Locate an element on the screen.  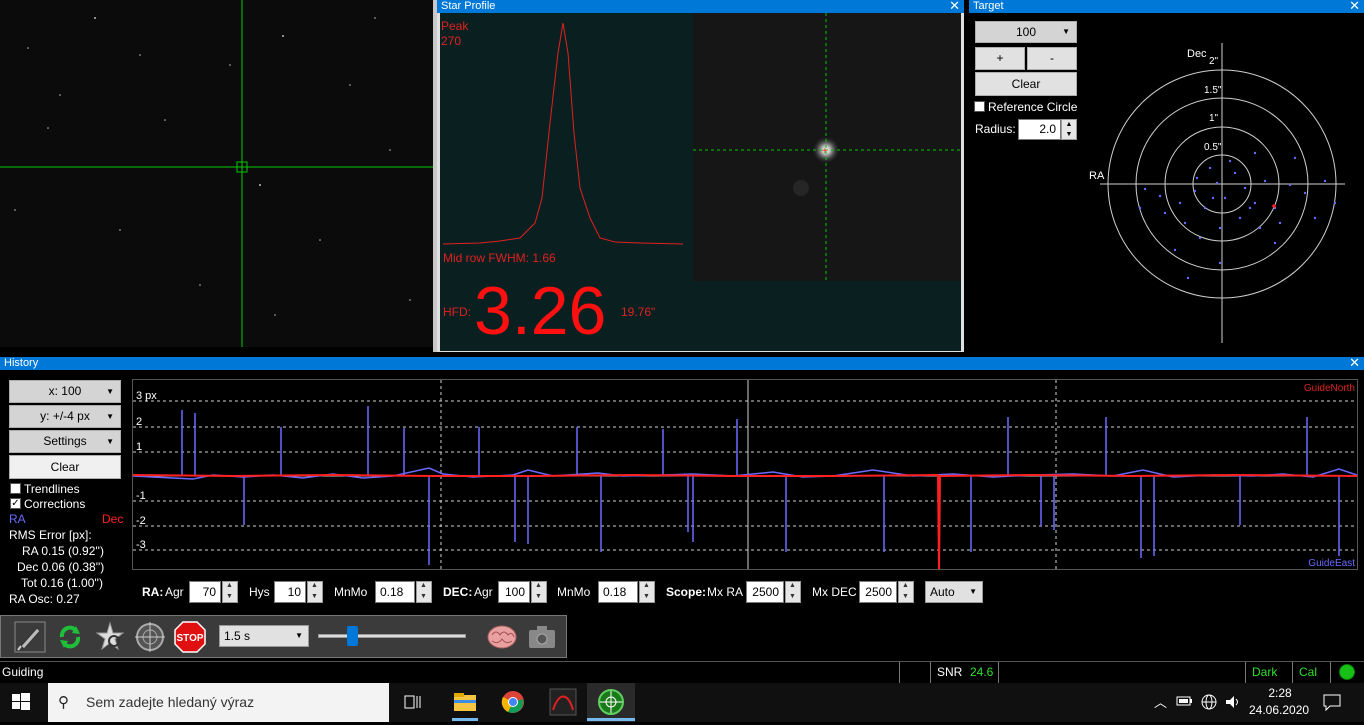
mxdec-spinner is located at coordinates (906, 592).